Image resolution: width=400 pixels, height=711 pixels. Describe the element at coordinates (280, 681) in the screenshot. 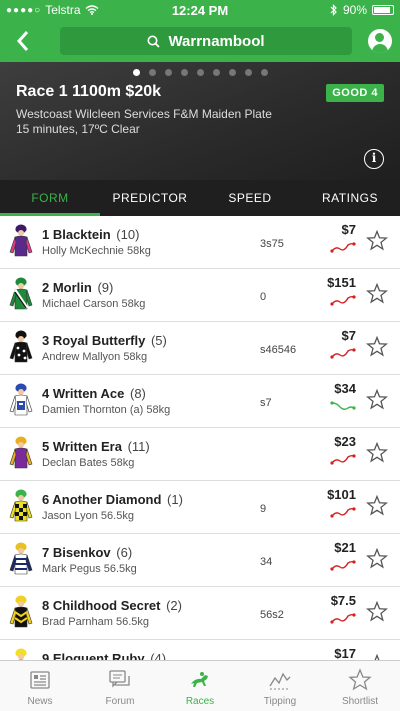

I see `tipping-chart-icon` at that location.